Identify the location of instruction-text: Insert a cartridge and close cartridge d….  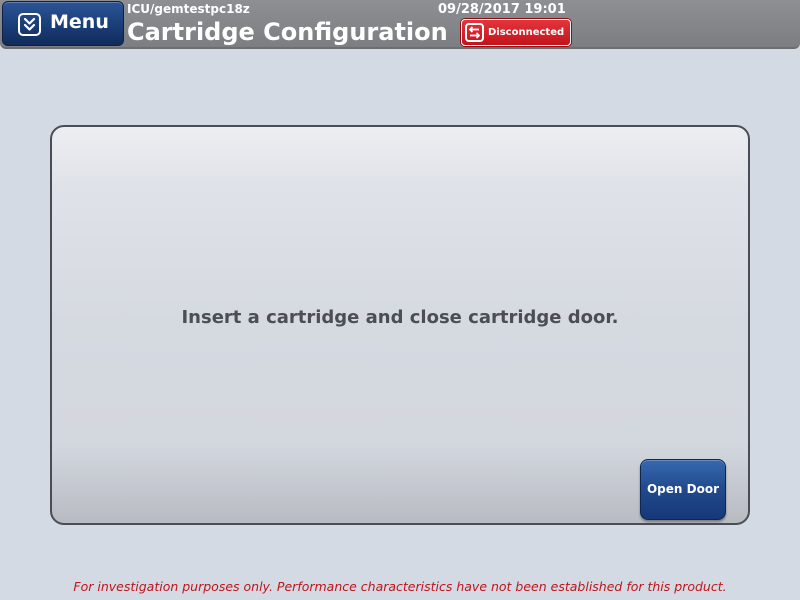
(400, 317).